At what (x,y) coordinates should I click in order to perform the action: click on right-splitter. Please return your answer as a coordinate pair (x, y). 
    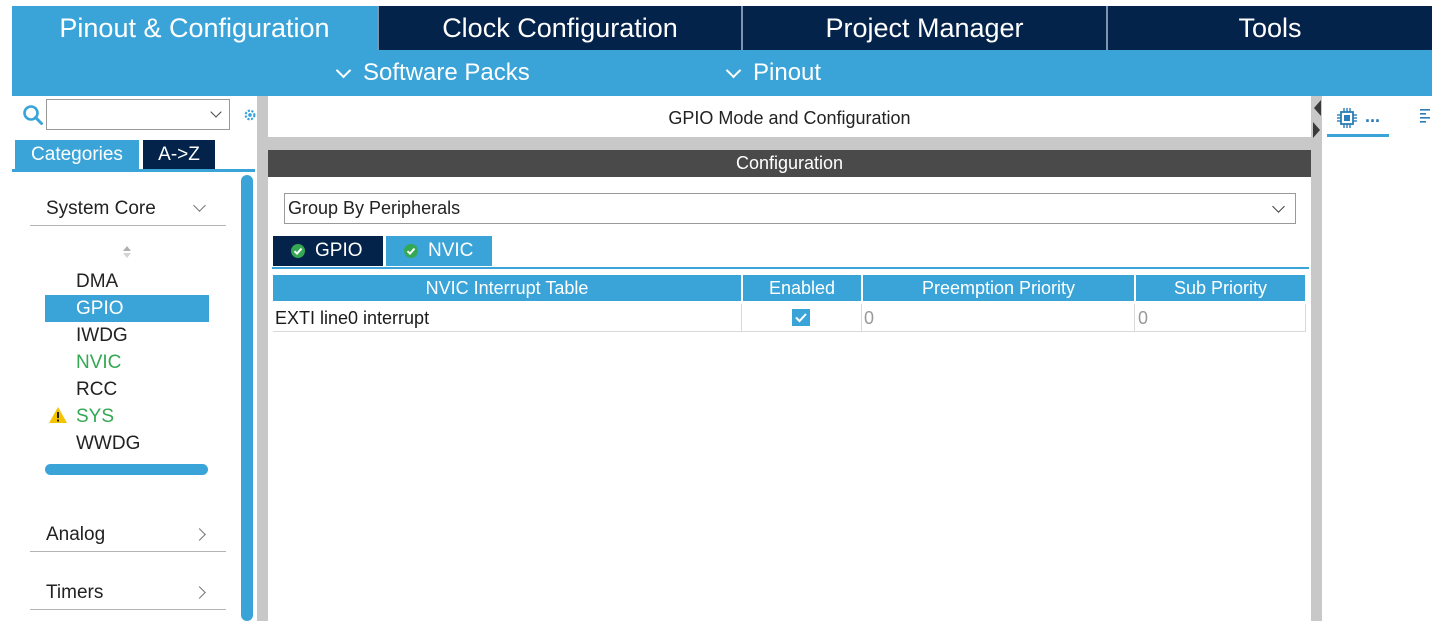
    Looking at the image, I should click on (1316, 358).